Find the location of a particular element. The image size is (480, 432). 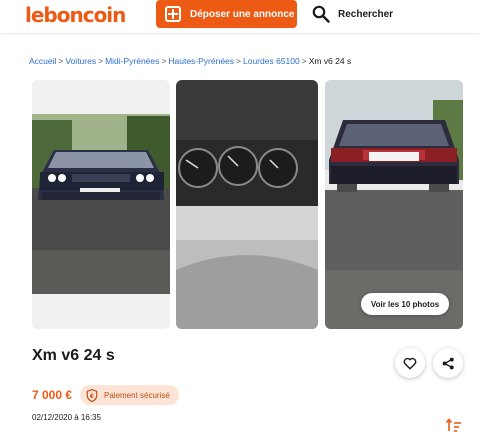

top-header: leboncoin Déposer une annonce Rechercher is located at coordinates (240, 17).